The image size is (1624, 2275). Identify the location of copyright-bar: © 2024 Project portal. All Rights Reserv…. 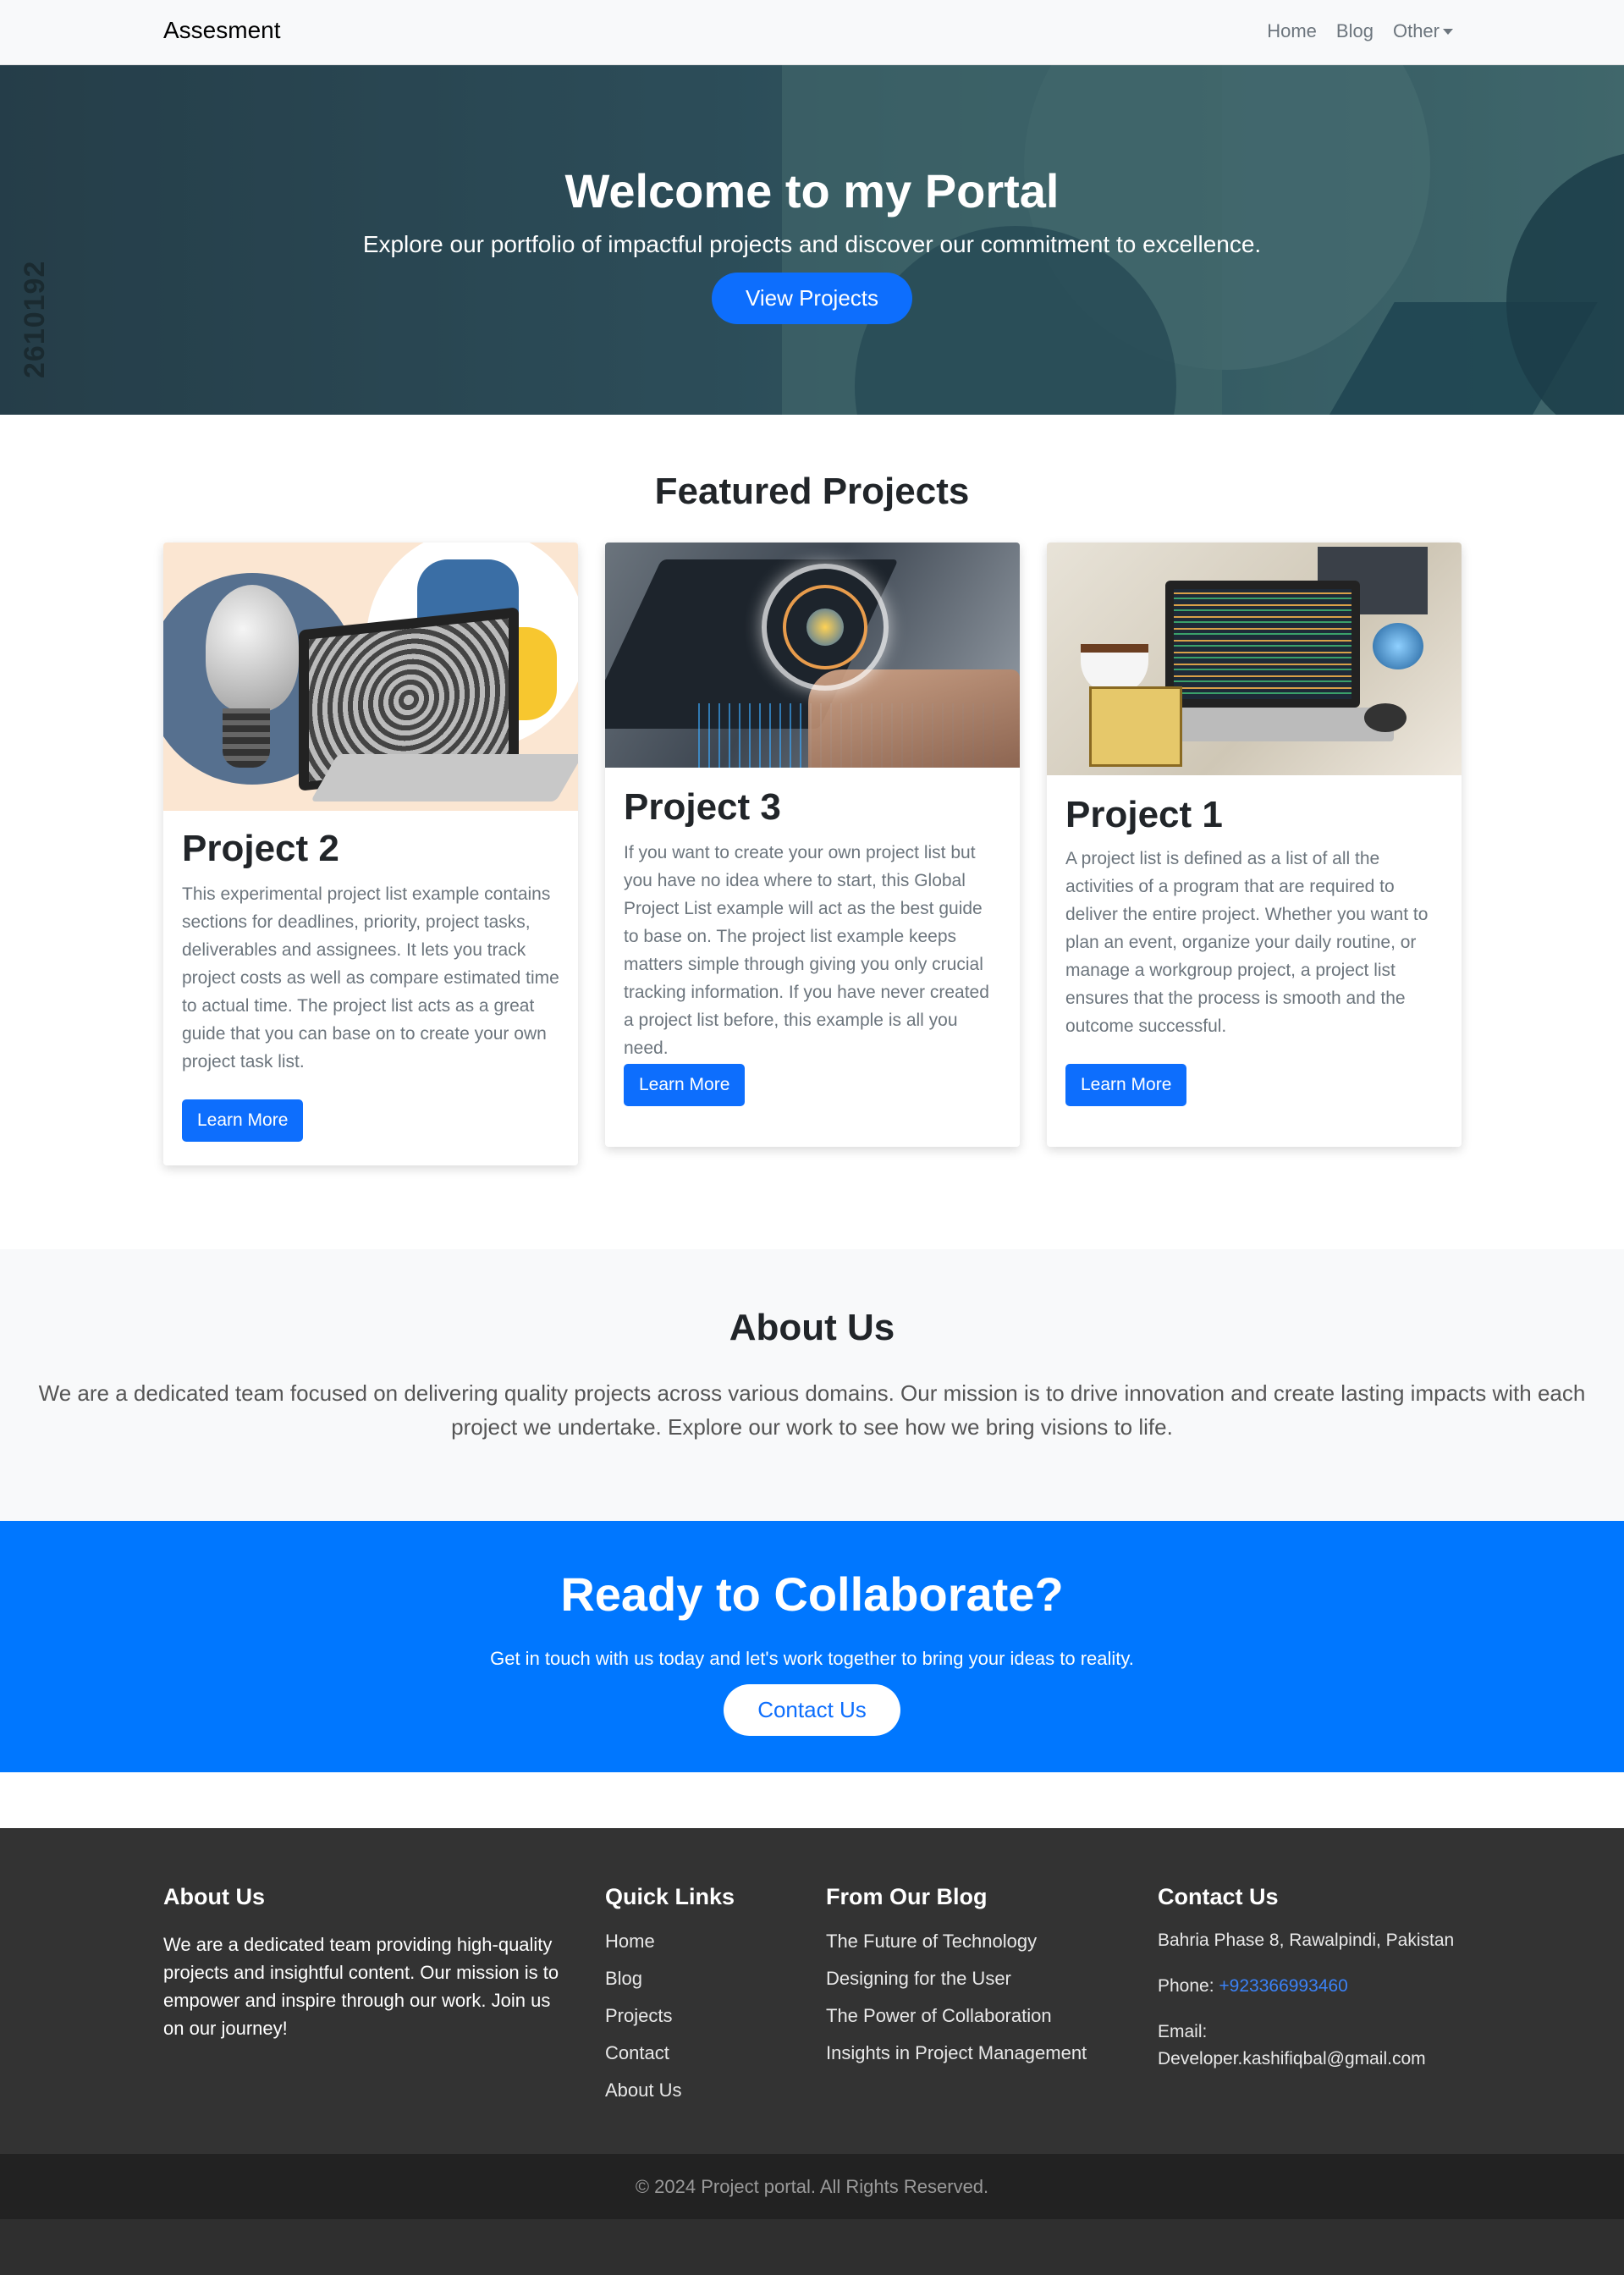
(812, 2186).